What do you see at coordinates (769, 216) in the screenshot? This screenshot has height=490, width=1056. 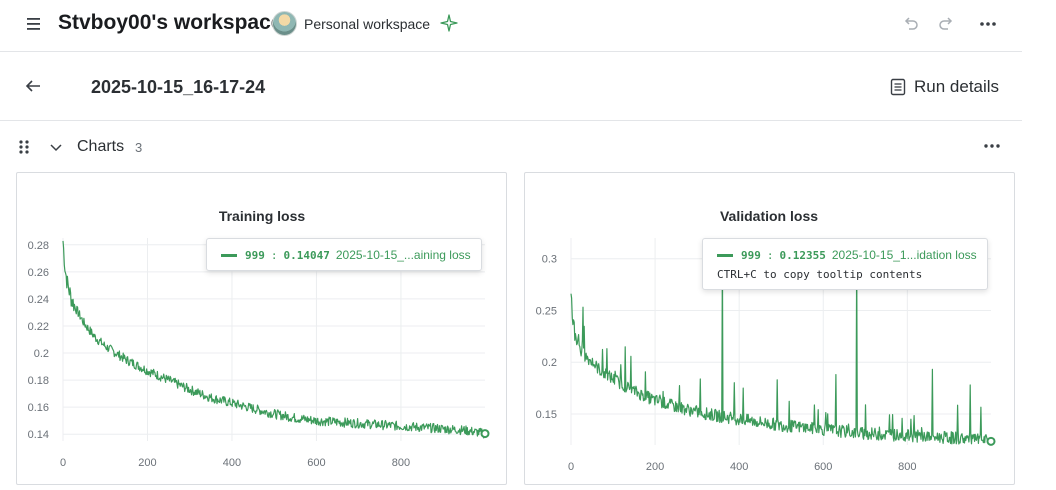 I see `chart-title: Validation loss` at bounding box center [769, 216].